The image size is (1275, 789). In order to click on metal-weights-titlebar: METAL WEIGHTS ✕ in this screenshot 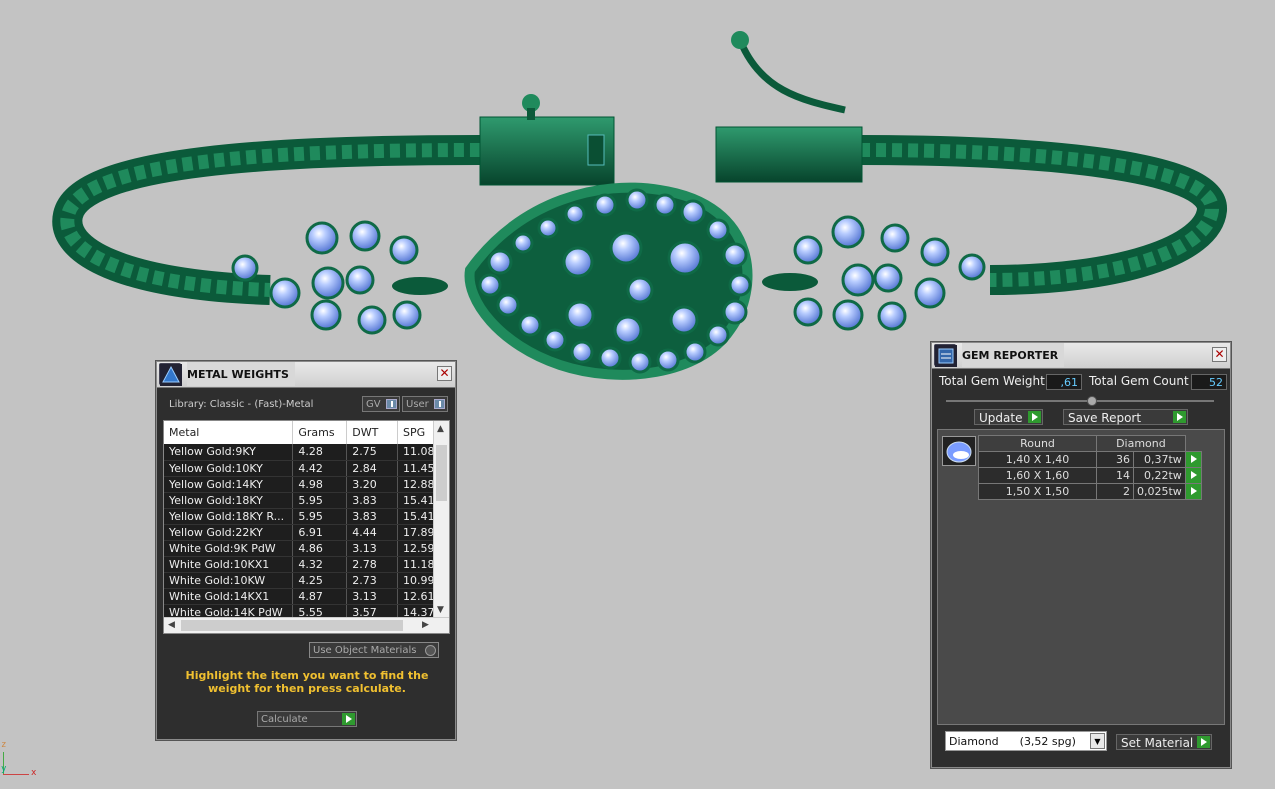, I will do `click(306, 375)`.